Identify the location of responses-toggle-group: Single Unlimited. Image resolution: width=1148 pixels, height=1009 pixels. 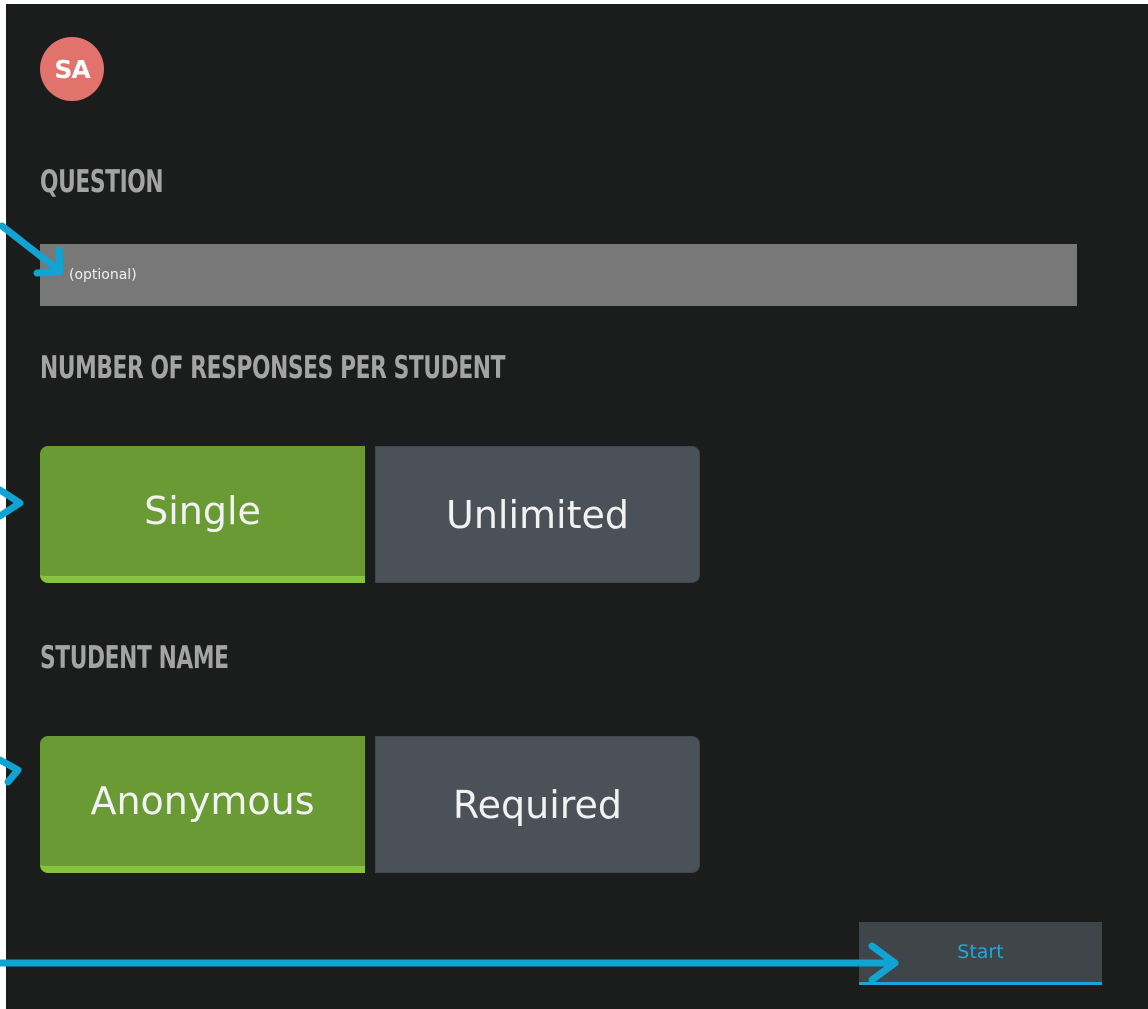
(370, 514).